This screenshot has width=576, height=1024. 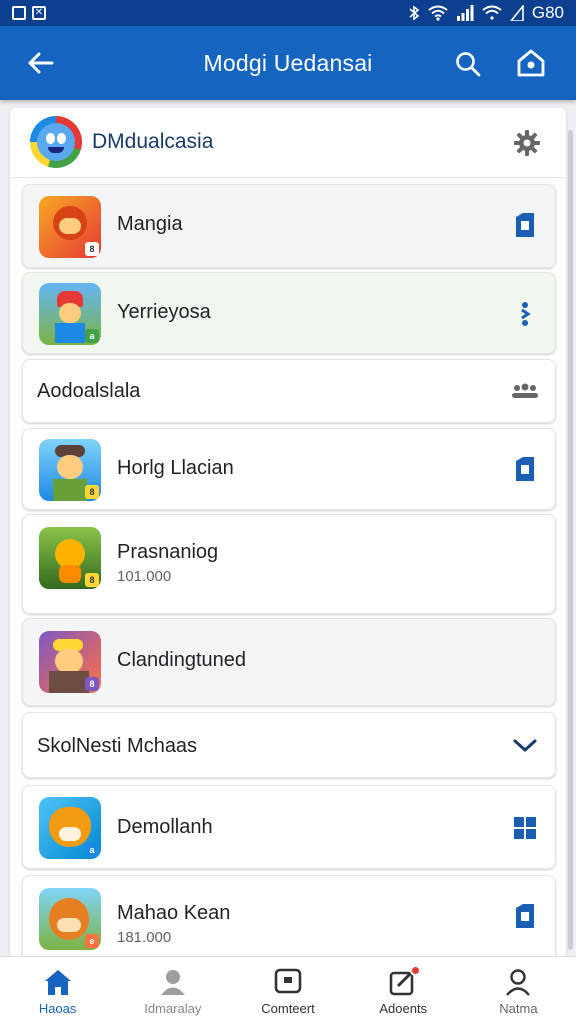 What do you see at coordinates (404, 981) in the screenshot?
I see `edit-icon` at bounding box center [404, 981].